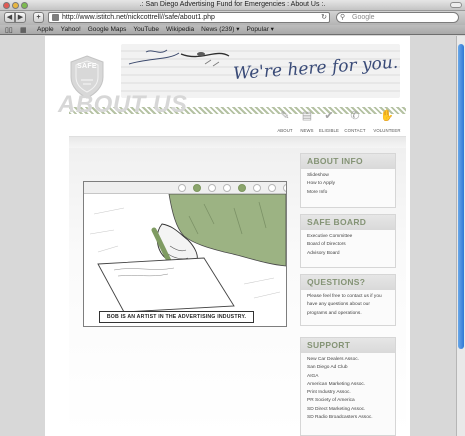 Image resolution: width=465 pixels, height=436 pixels. I want to click on sidebar-link-slideshow: Slideshow, so click(348, 176).